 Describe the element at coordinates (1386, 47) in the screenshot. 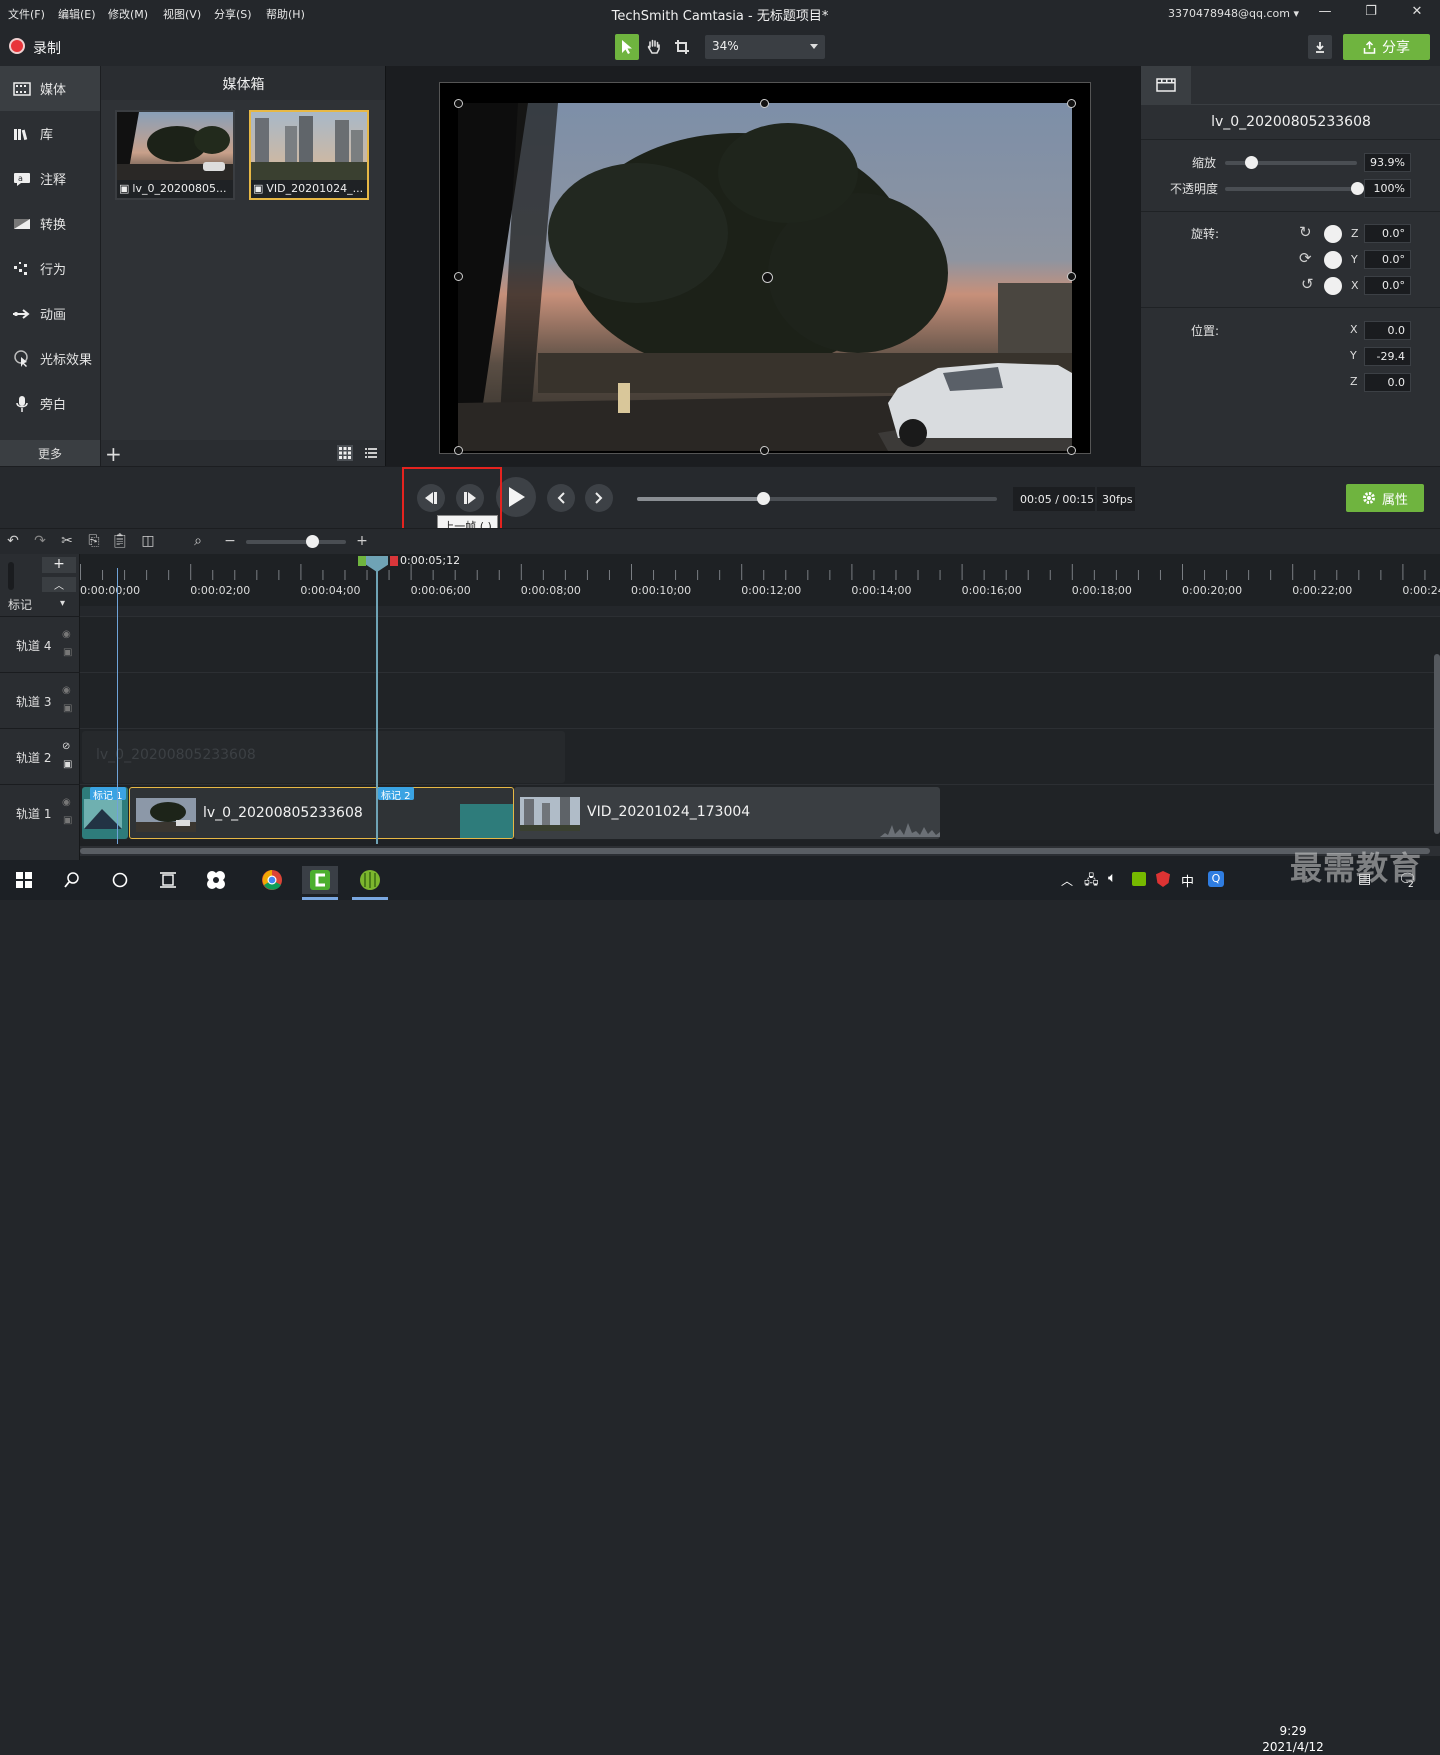

I see `share-button: 分享` at that location.